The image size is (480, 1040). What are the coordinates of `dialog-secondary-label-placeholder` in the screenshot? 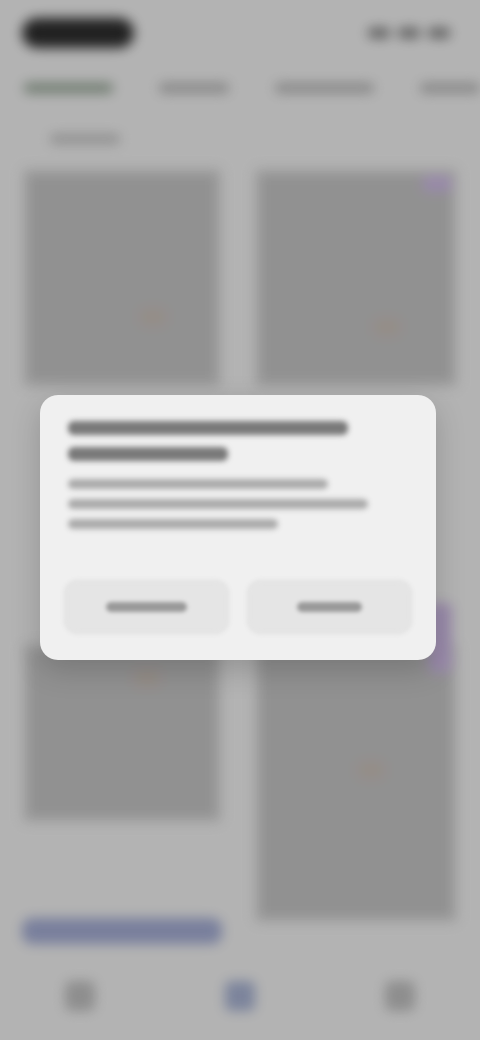 It's located at (146, 607).